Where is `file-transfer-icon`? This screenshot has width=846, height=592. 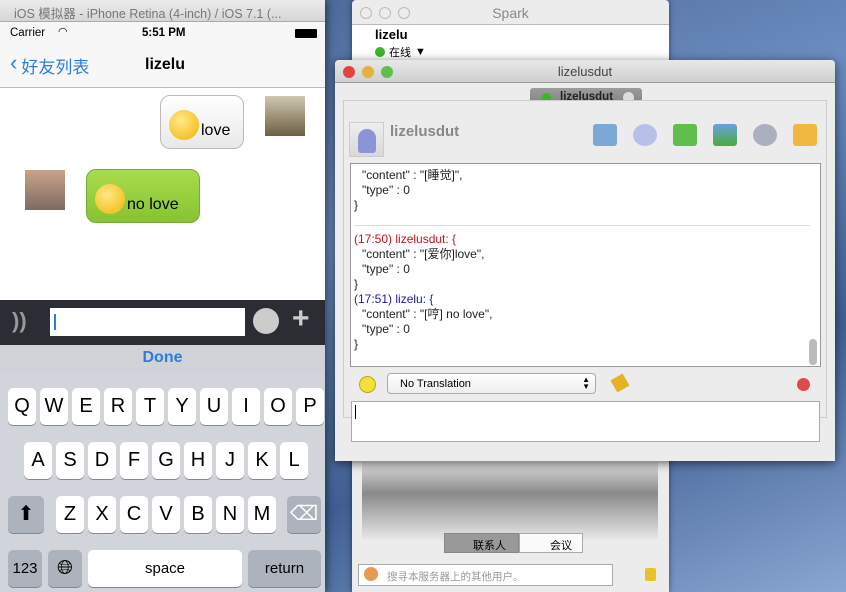 file-transfer-icon is located at coordinates (685, 135).